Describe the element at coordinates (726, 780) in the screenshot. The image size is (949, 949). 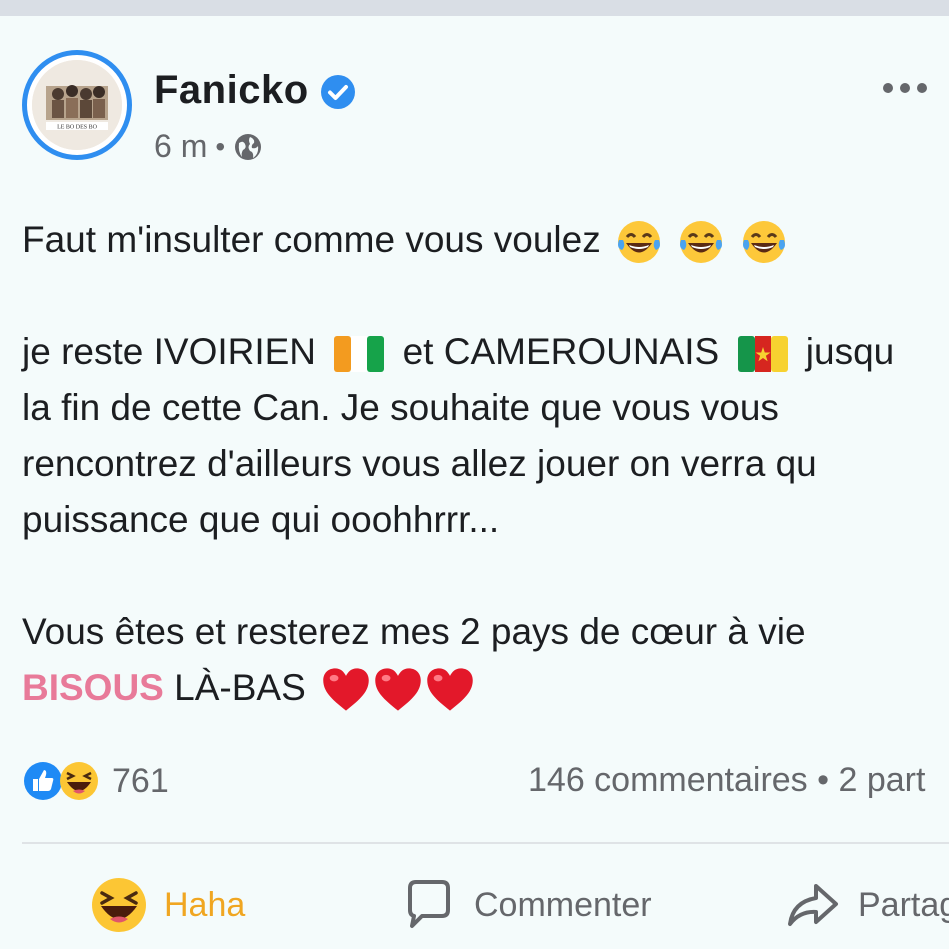
I see `comments-shares-count: 146 commentaires • 2 part` at that location.